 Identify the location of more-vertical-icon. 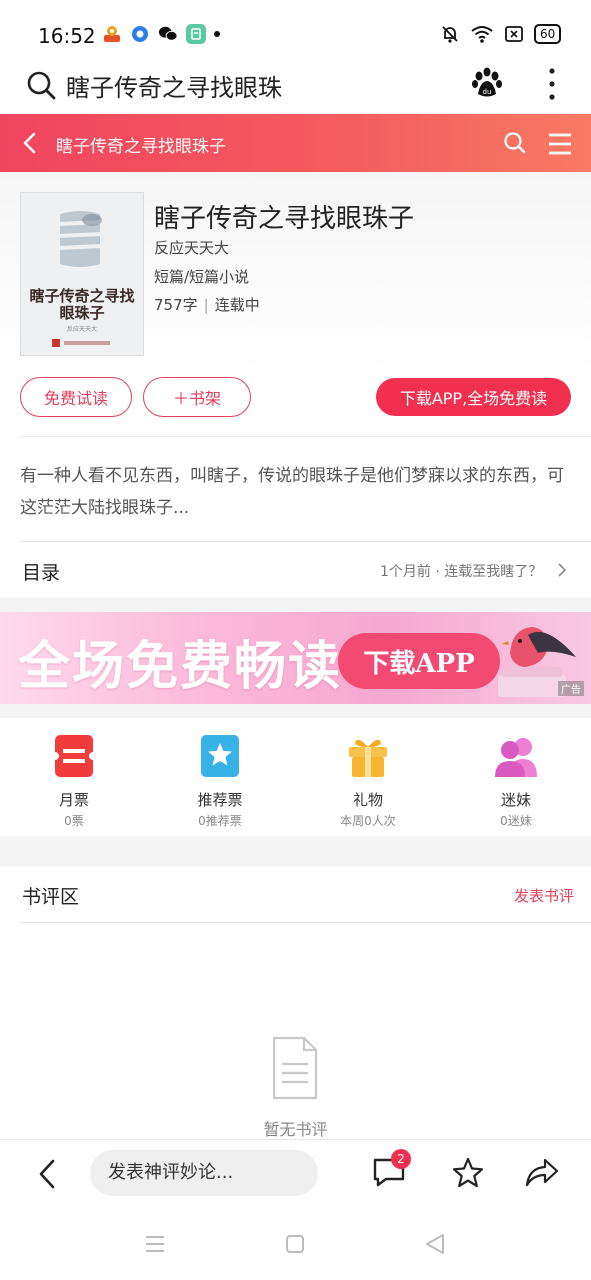
(552, 84).